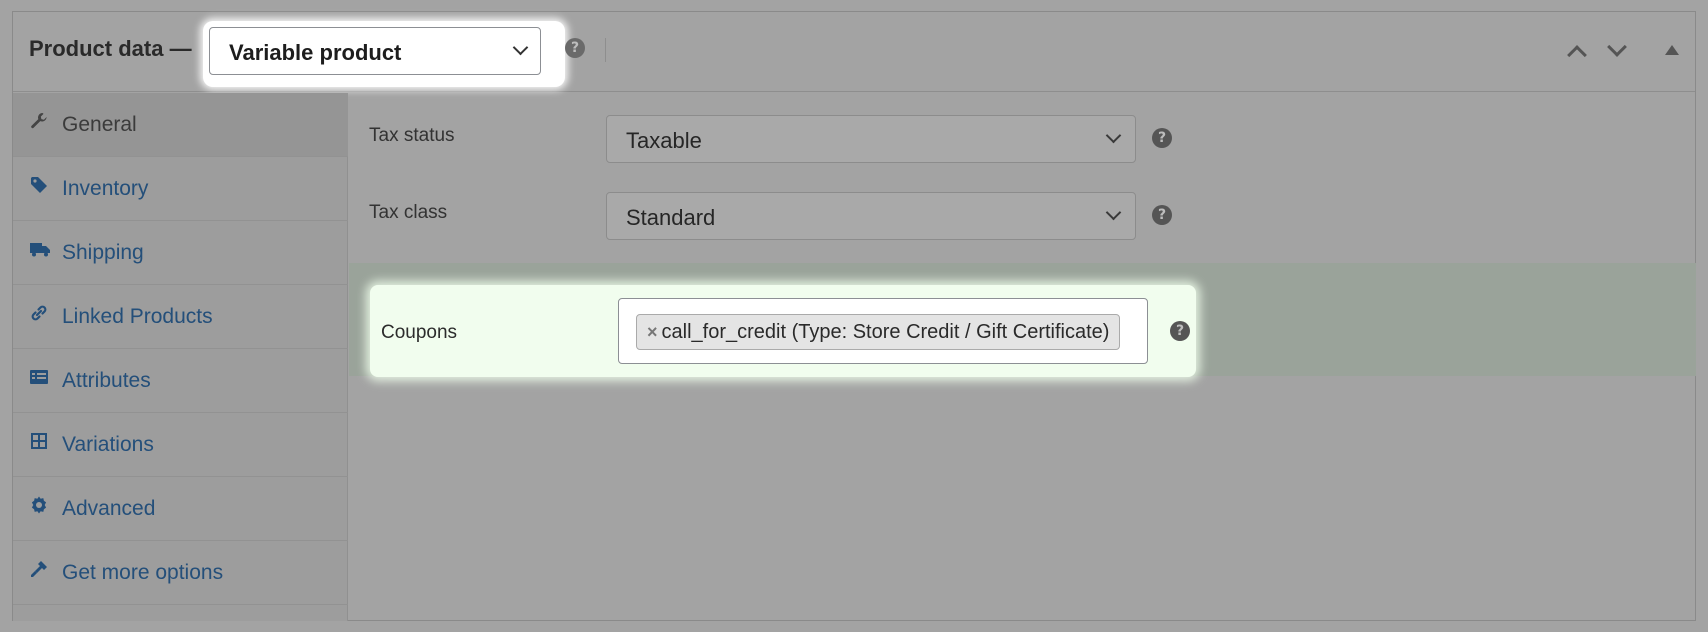 This screenshot has width=1708, height=632. Describe the element at coordinates (854, 52) in the screenshot. I see `panel-header: Product data — Variable product ?` at that location.